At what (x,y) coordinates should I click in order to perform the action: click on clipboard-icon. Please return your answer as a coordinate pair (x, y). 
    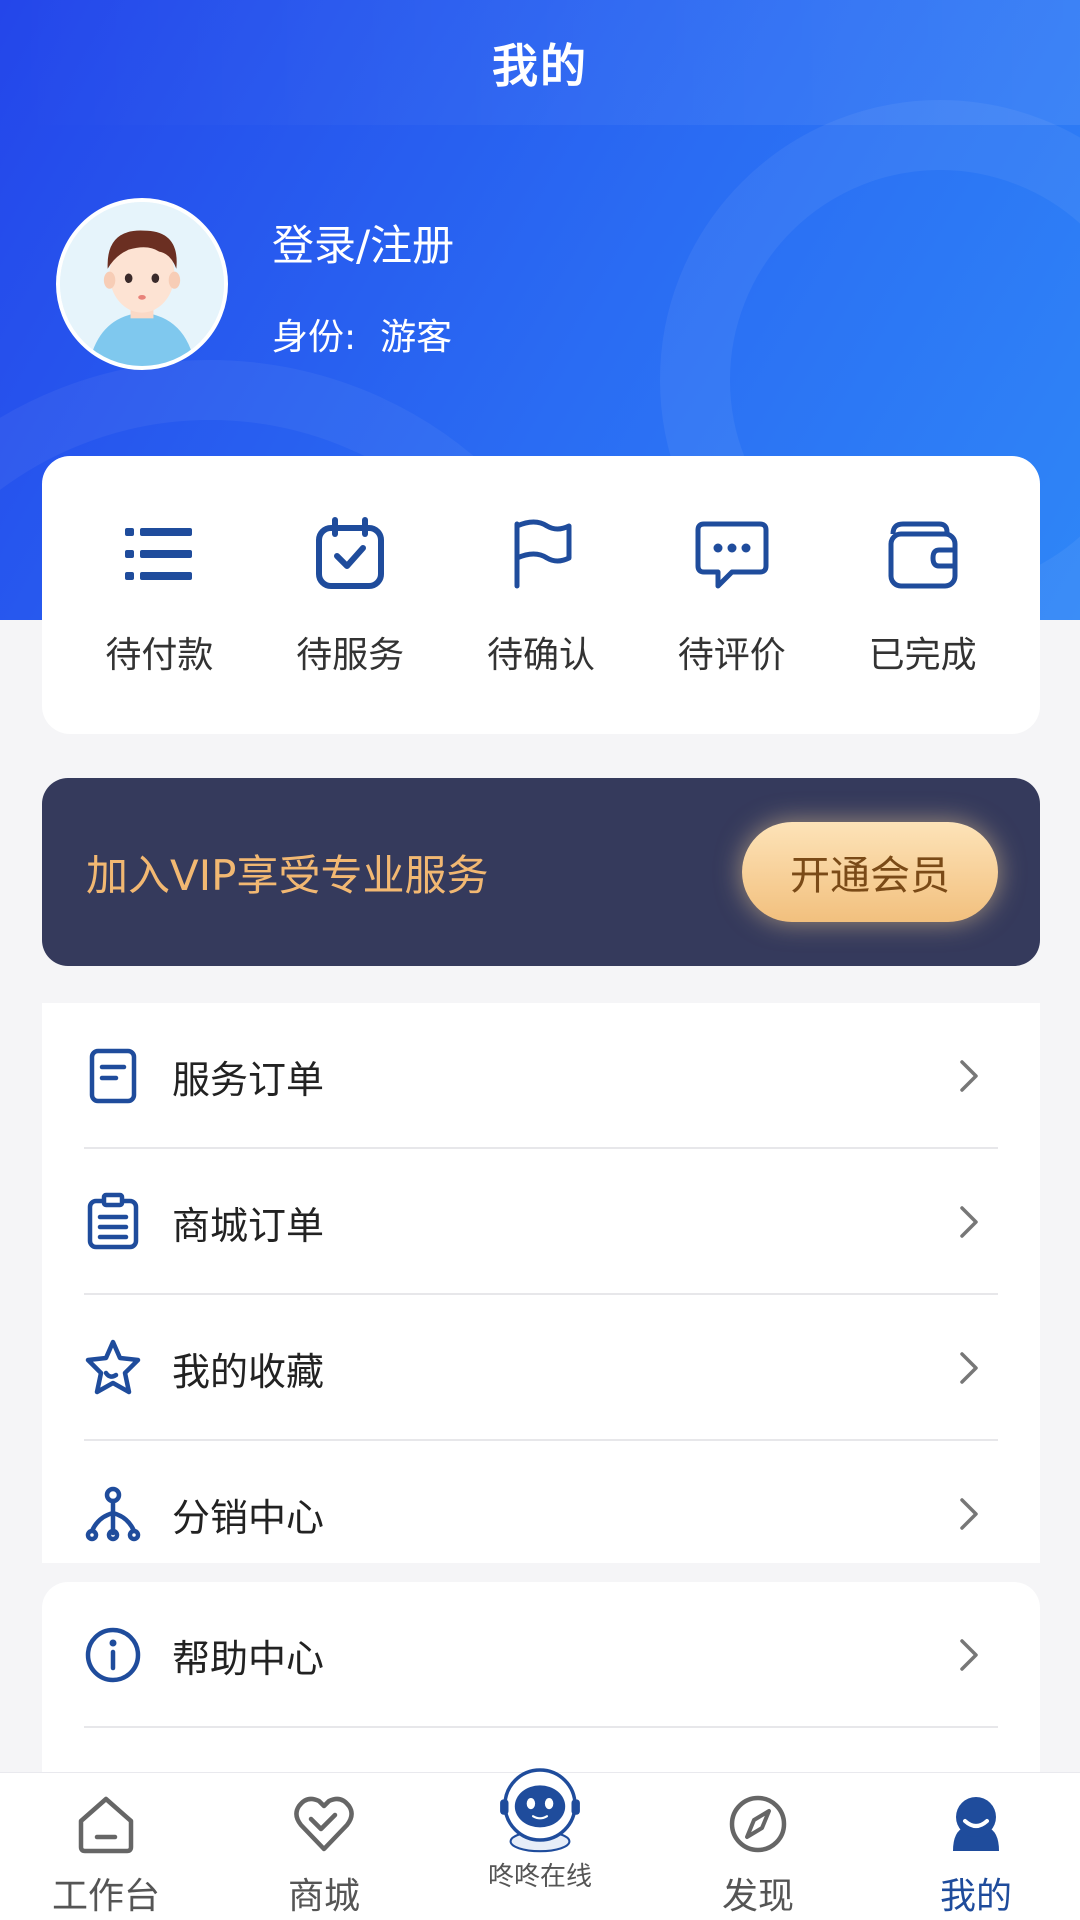
    Looking at the image, I should click on (113, 1222).